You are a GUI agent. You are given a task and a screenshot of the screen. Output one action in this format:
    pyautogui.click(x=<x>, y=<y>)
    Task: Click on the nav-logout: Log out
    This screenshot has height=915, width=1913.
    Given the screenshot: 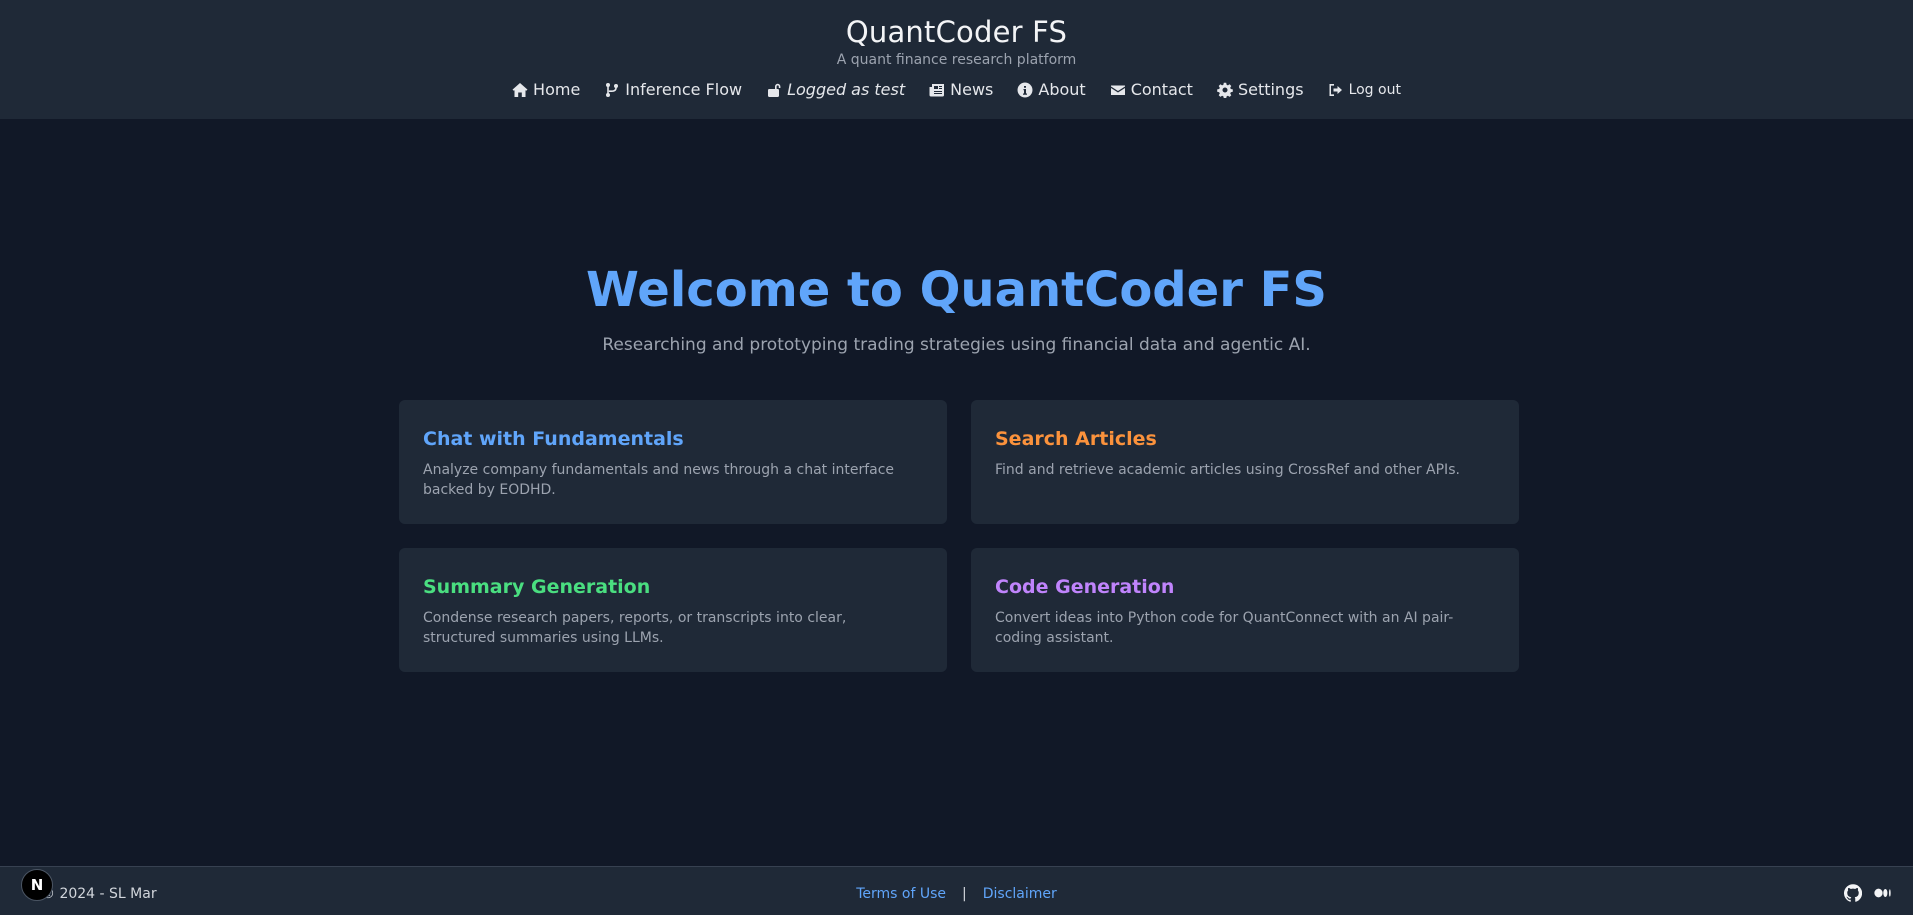 What is the action you would take?
    pyautogui.click(x=1364, y=90)
    